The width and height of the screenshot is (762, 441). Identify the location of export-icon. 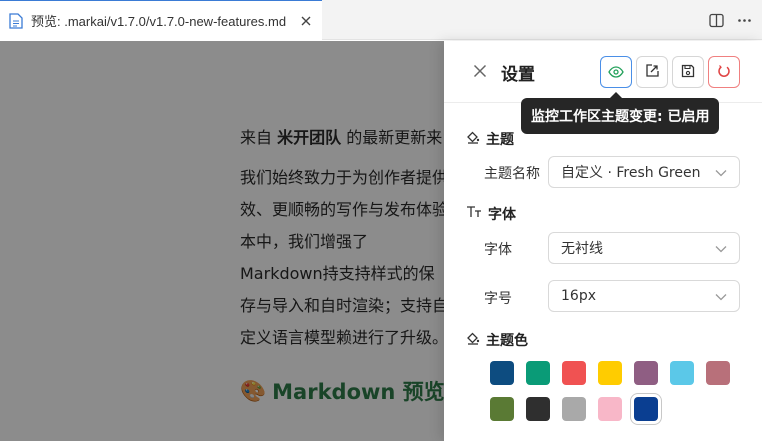
(652, 72).